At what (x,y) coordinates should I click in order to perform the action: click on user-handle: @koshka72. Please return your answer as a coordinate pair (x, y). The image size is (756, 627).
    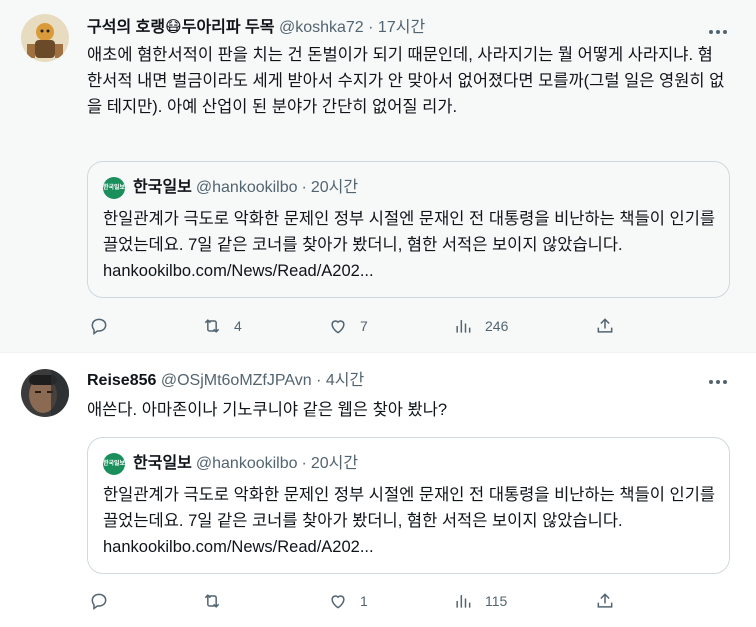
    Looking at the image, I should click on (321, 27).